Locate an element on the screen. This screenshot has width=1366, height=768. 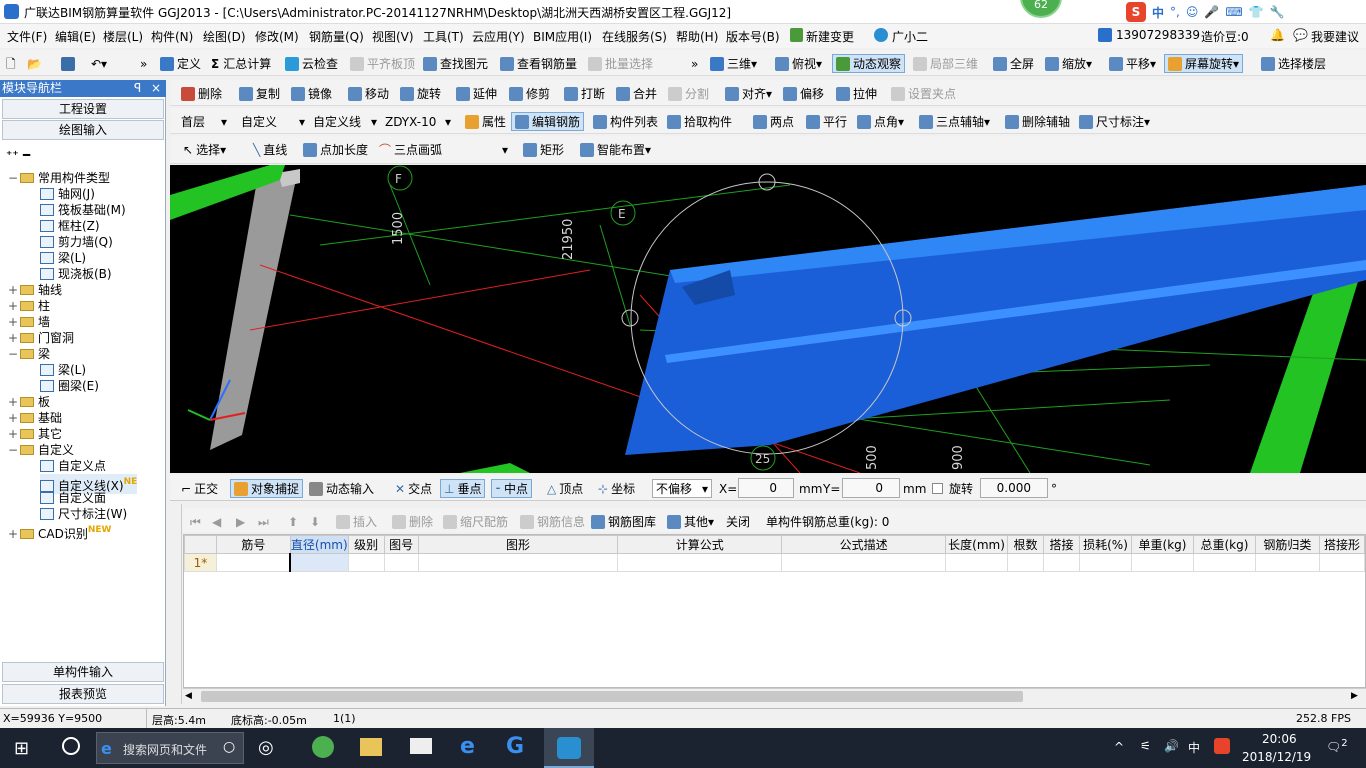
floor-select: 首层 ▾ is located at coordinates (204, 121).